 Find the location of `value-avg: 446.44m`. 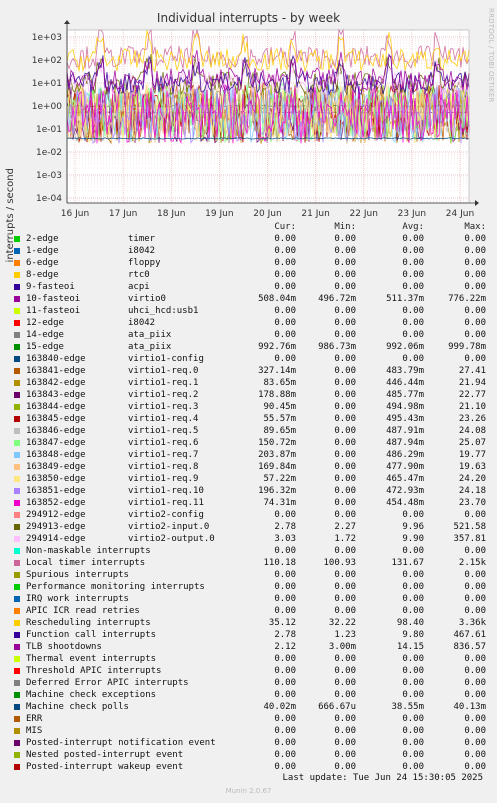

value-avg: 446.44m is located at coordinates (405, 383).